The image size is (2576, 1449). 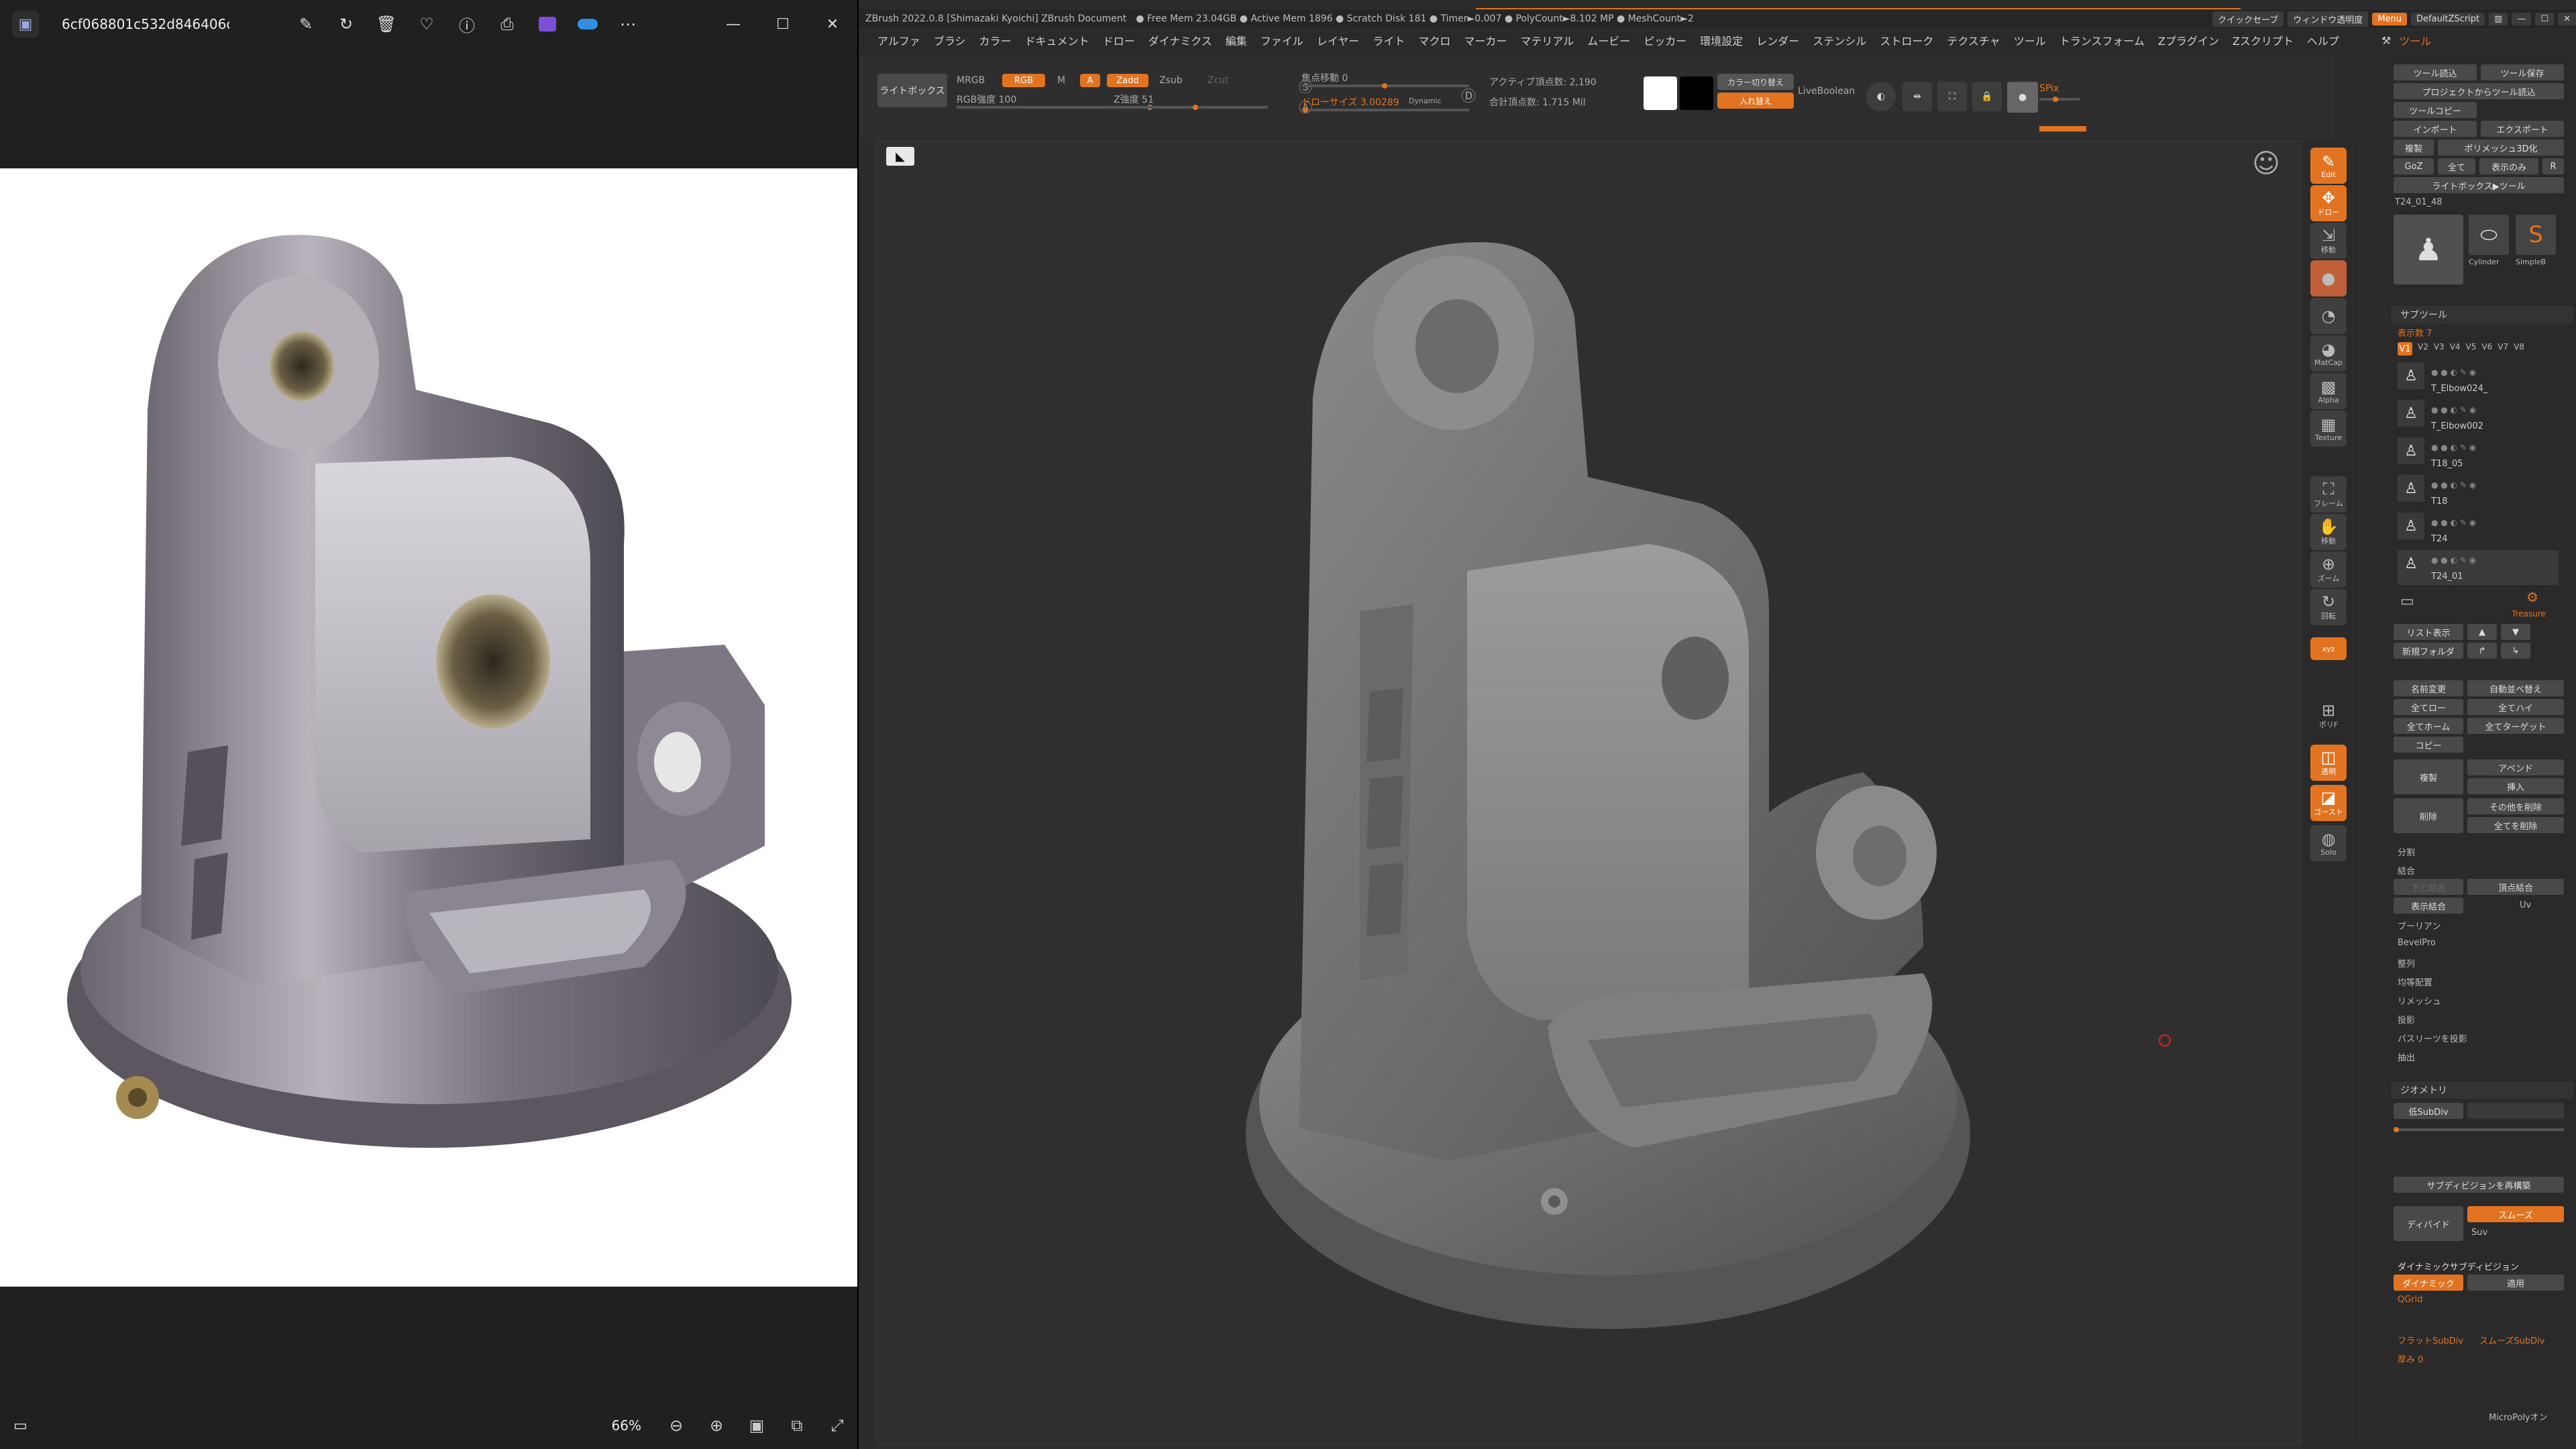 I want to click on rename-button: 名前変更, so click(x=2428, y=688).